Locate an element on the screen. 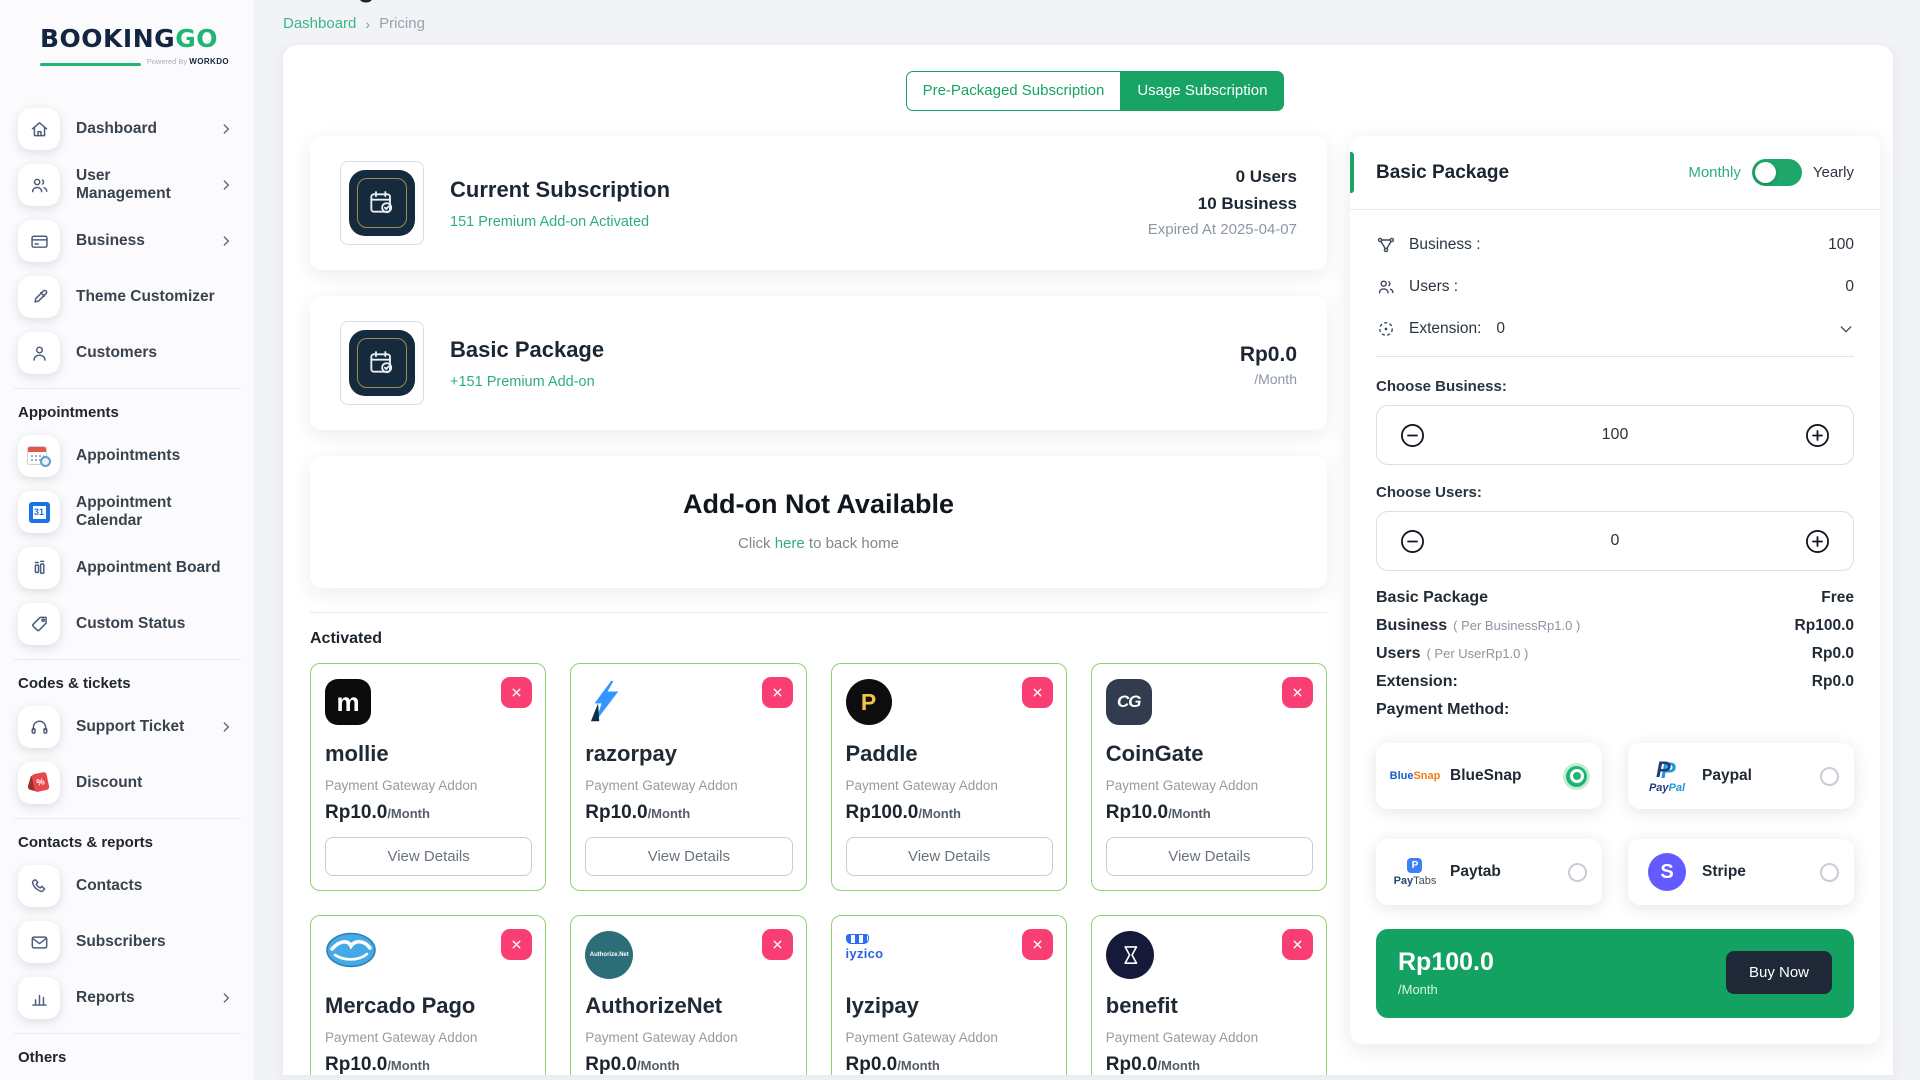 The height and width of the screenshot is (1080, 1920). users-stepper-value: 0 is located at coordinates (1615, 540).